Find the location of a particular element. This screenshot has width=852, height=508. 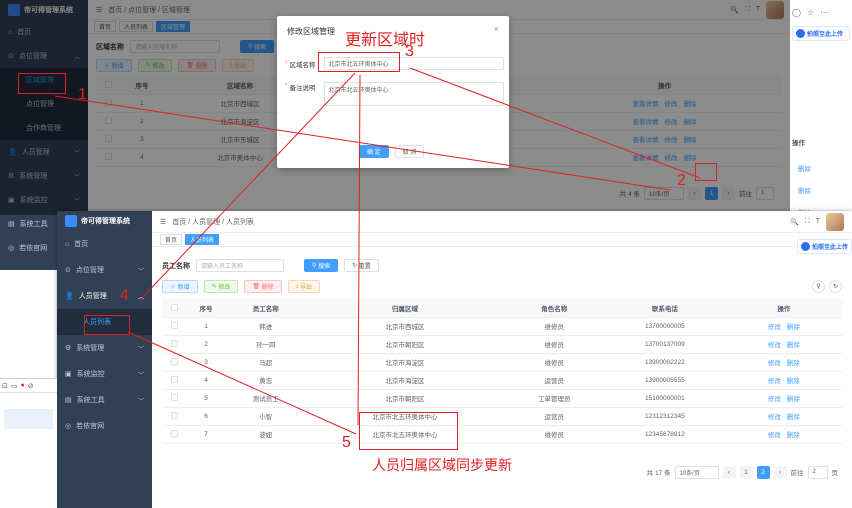

page-1-button: 1 is located at coordinates (746, 472).